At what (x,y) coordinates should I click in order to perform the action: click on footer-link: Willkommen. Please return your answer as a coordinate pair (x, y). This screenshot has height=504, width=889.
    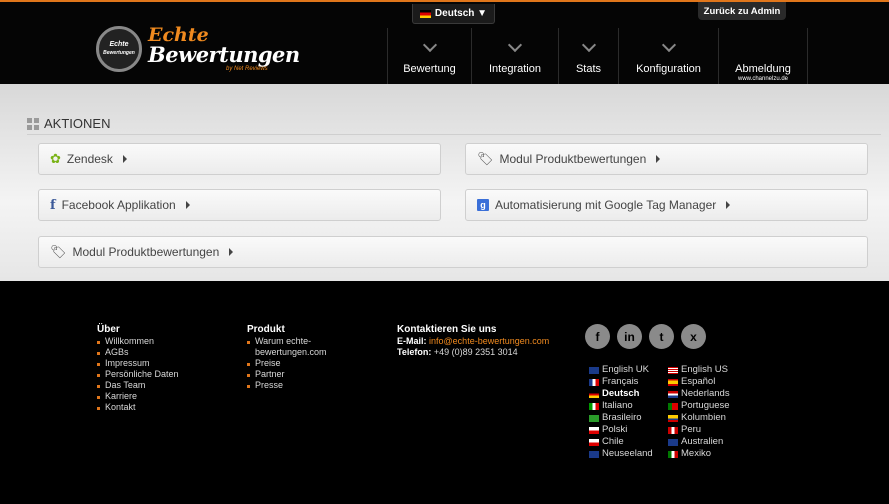
    Looking at the image, I should click on (162, 341).